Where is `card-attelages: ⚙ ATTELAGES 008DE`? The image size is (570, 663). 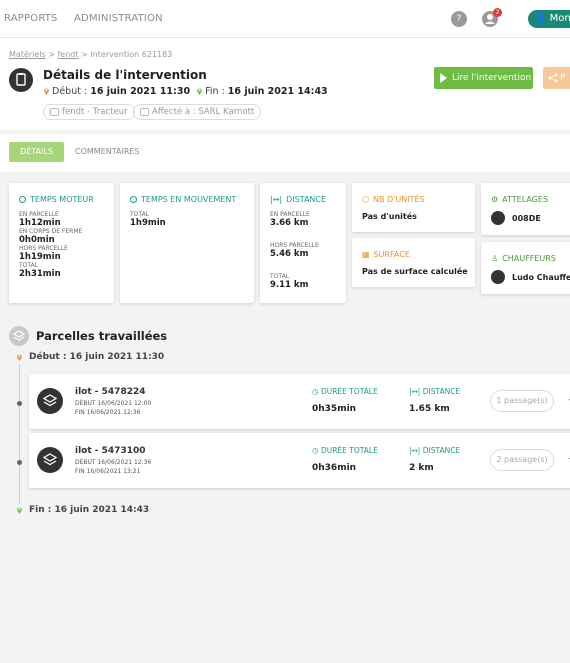 card-attelages: ⚙ ATTELAGES 008DE is located at coordinates (525, 209).